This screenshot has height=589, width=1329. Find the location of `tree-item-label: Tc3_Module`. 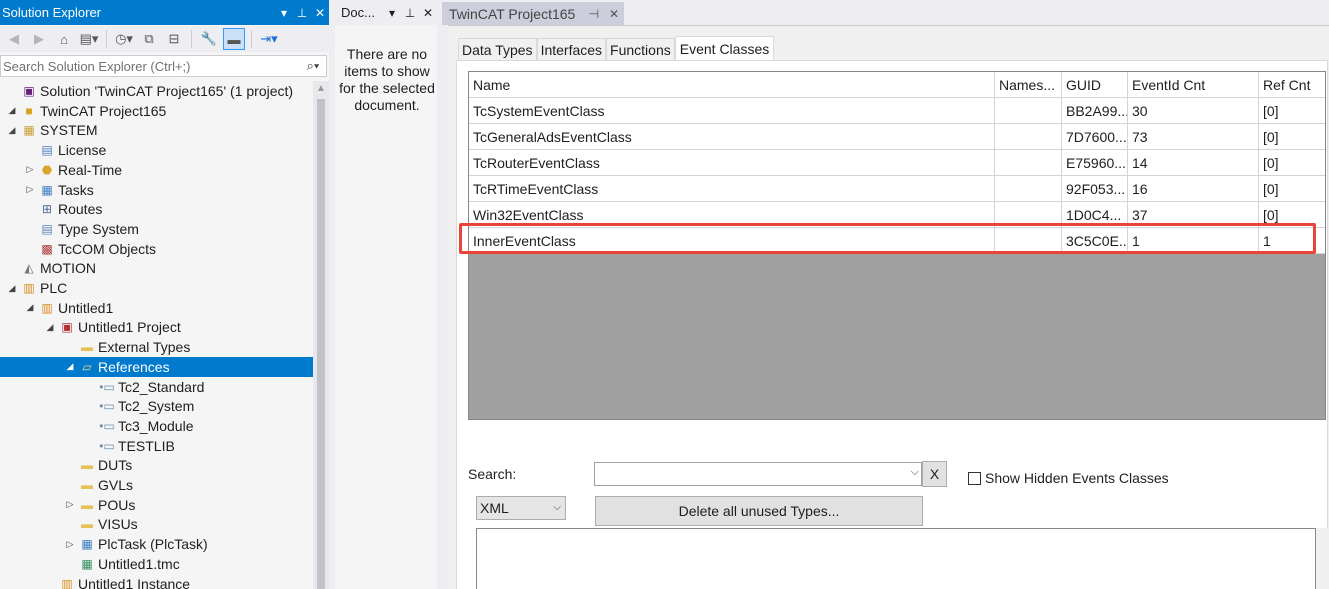

tree-item-label: Tc3_Module is located at coordinates (156, 425).